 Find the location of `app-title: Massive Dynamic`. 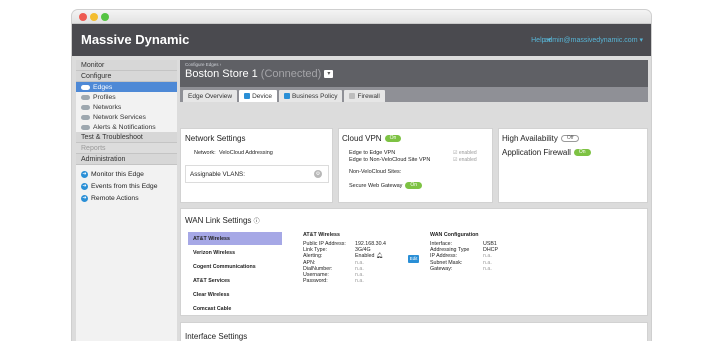

app-title: Massive Dynamic is located at coordinates (135, 39).